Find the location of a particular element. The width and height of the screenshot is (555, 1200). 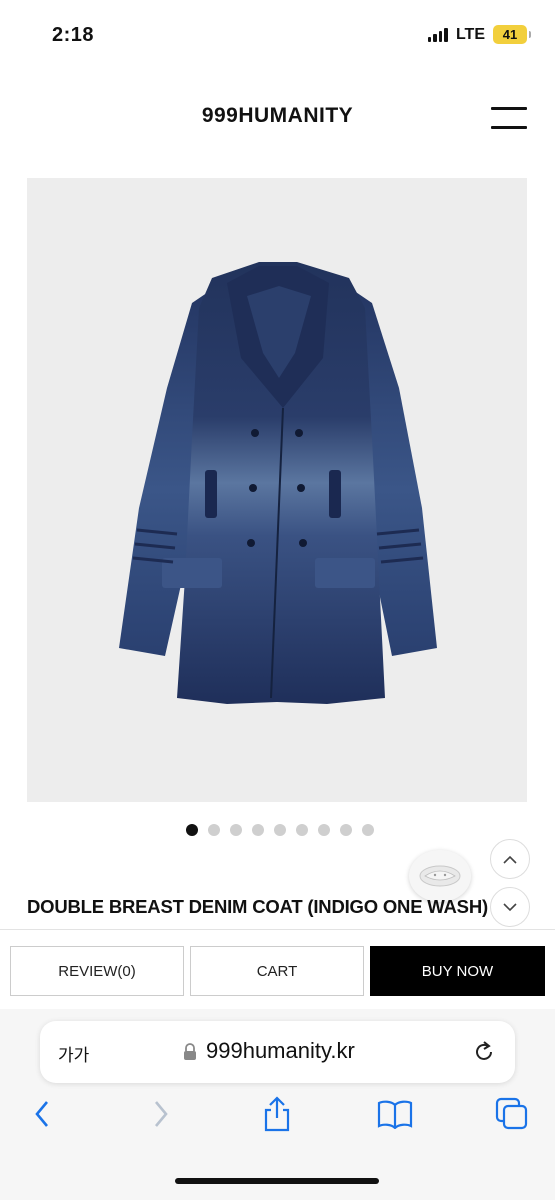

product-action-bar: REVIEW(0) CART BUY NOW is located at coordinates (277, 969).